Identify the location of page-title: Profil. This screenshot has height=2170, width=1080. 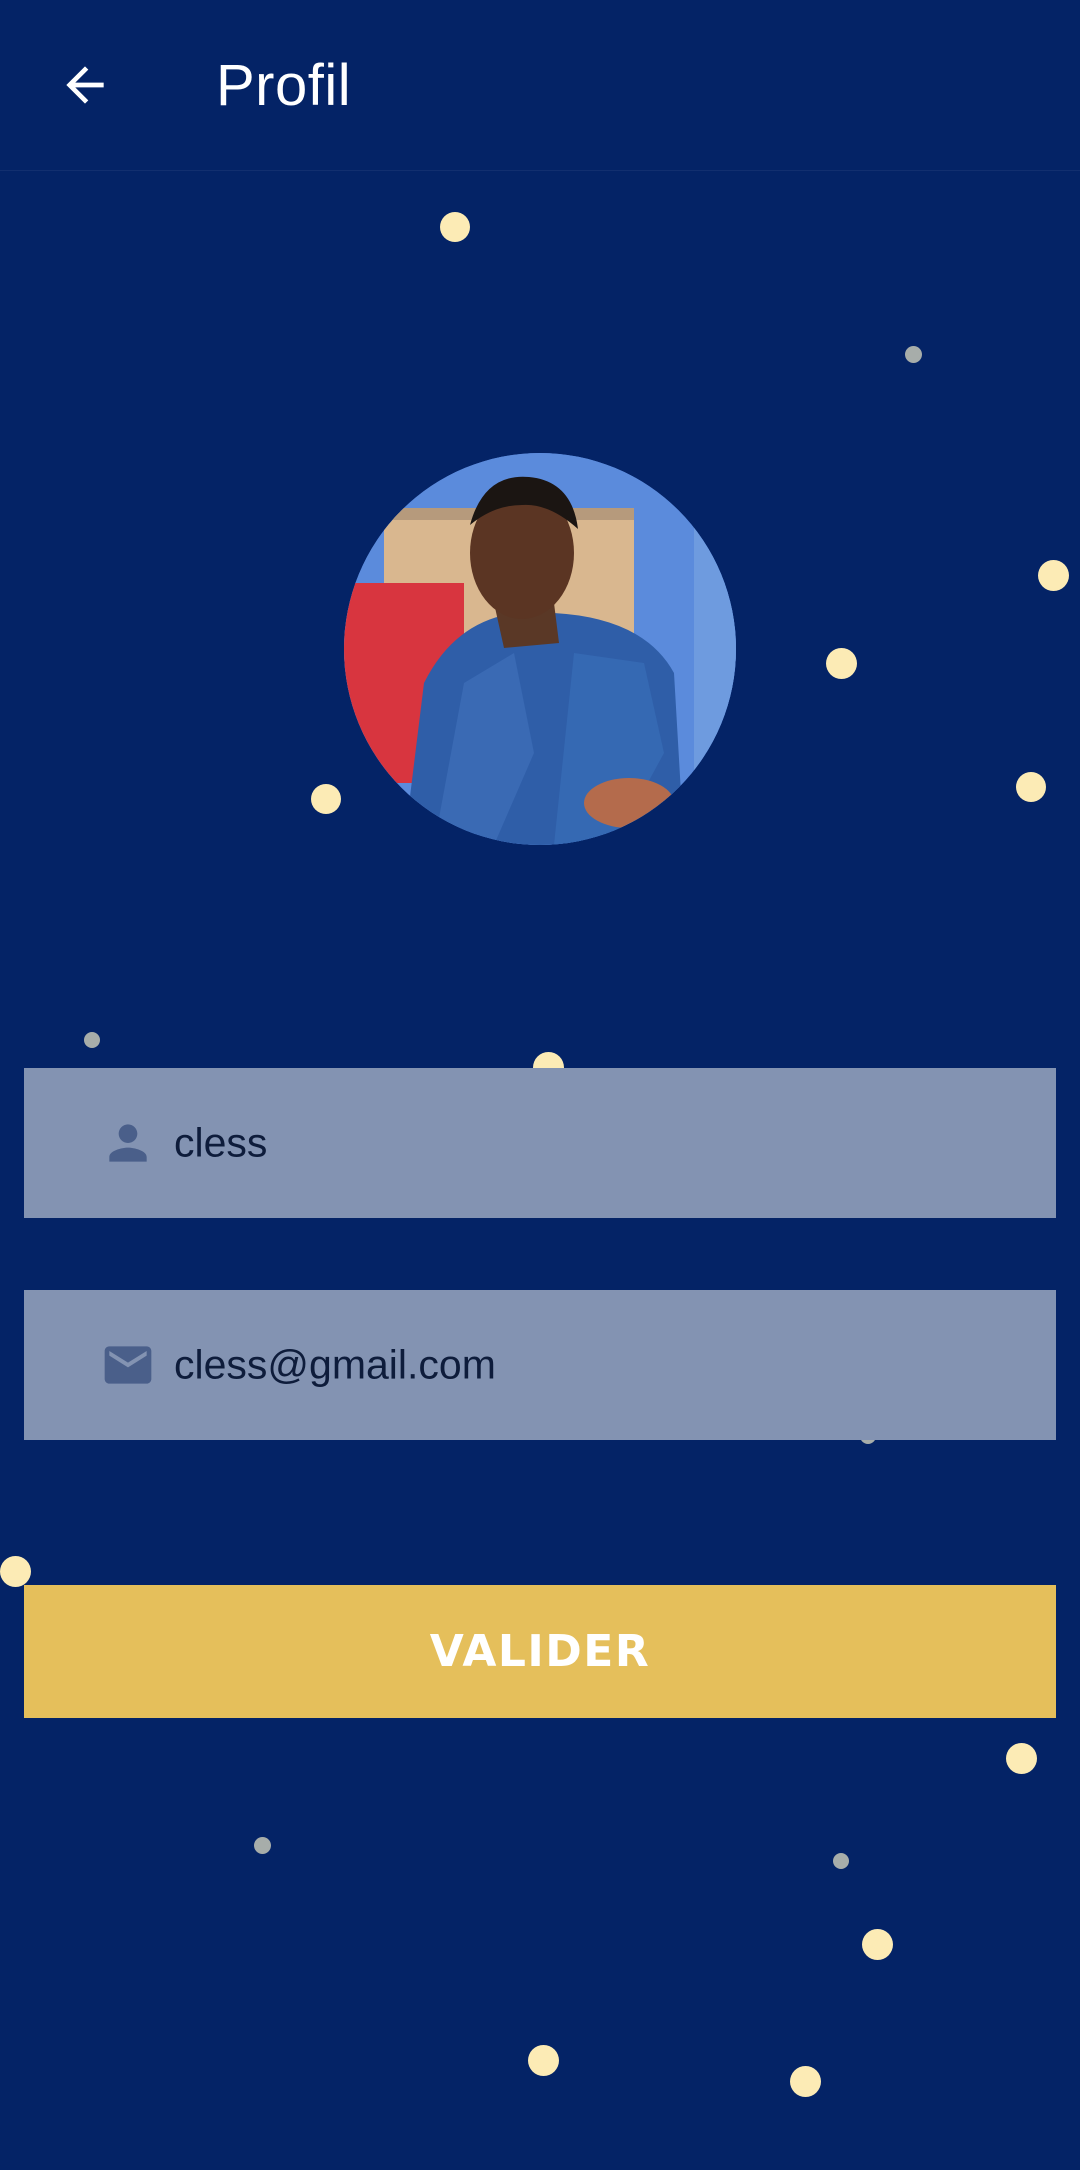
(284, 85).